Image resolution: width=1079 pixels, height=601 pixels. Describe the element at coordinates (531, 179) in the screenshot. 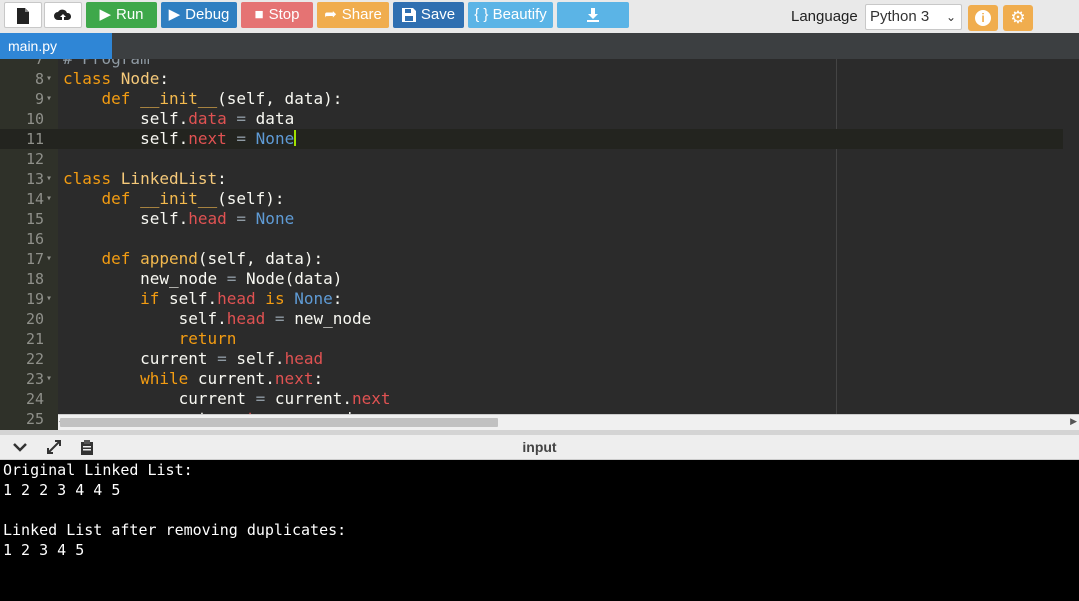

I see `code-line: 13 ▾ class LinkedList:` at that location.